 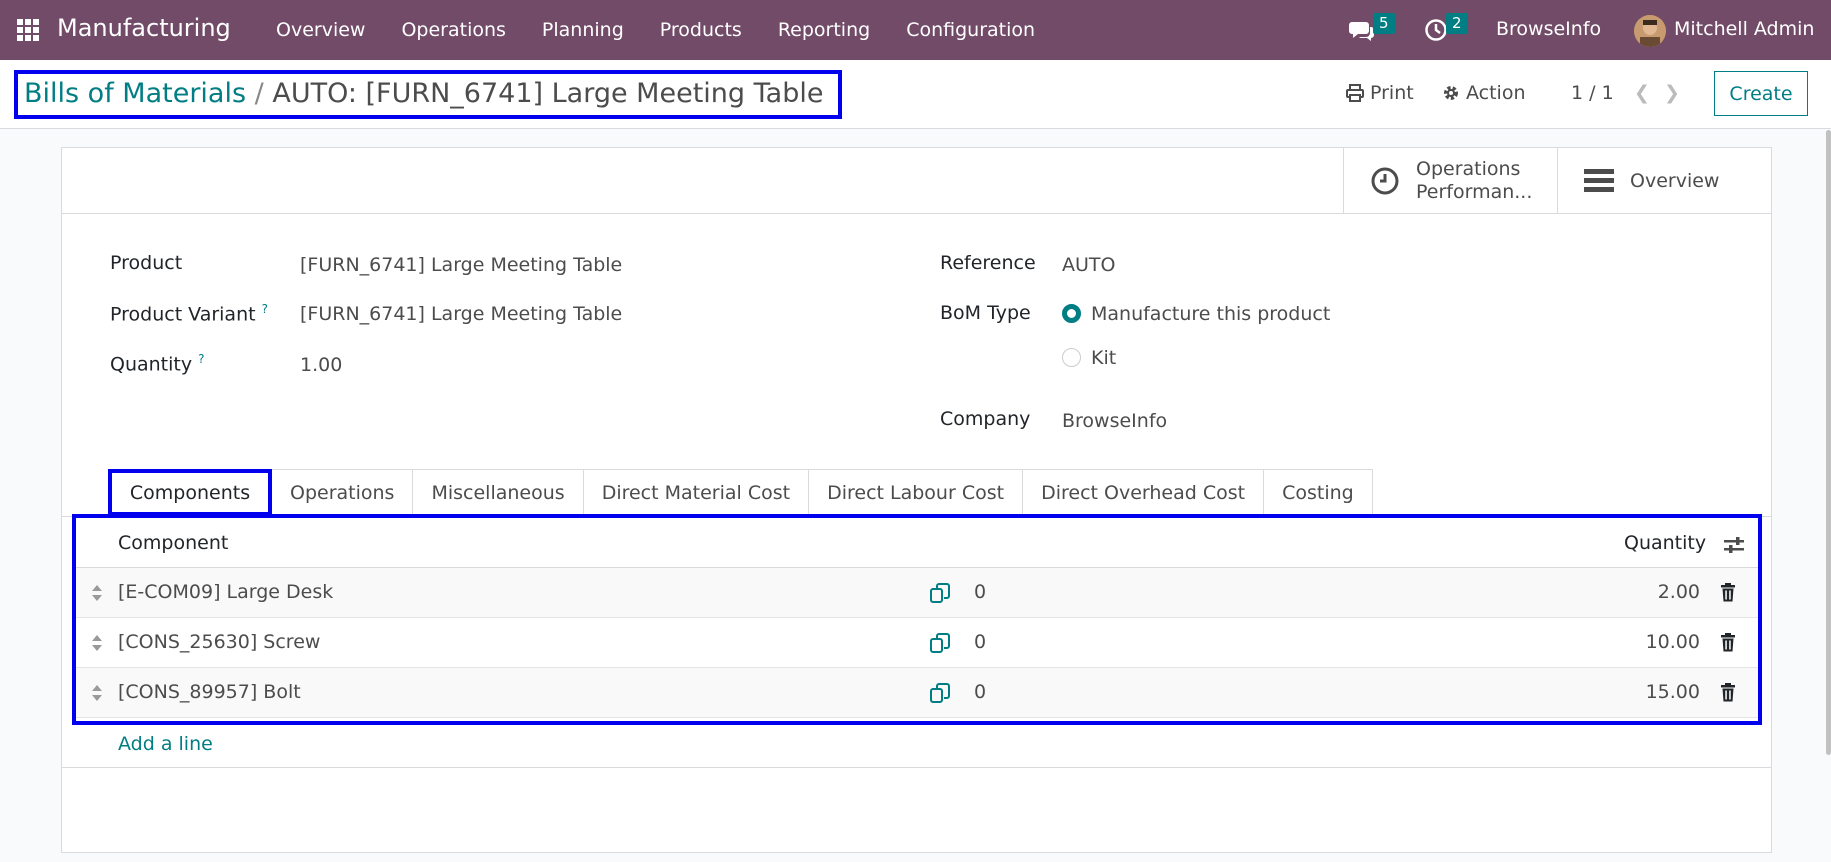 What do you see at coordinates (701, 30) in the screenshot?
I see `menu-products: Products` at bounding box center [701, 30].